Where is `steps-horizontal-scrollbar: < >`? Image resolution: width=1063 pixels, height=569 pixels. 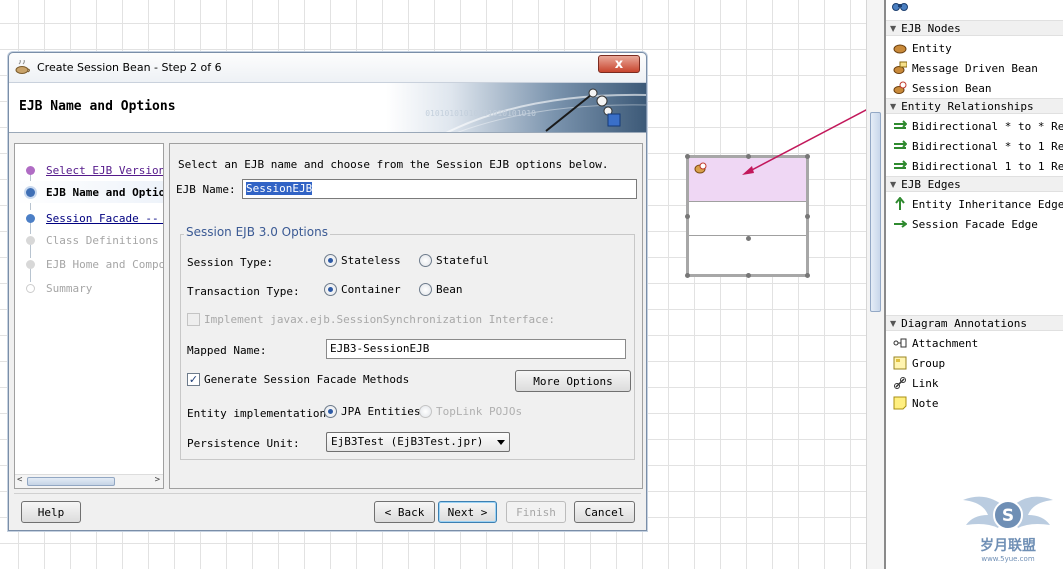 steps-horizontal-scrollbar: < > is located at coordinates (89, 481).